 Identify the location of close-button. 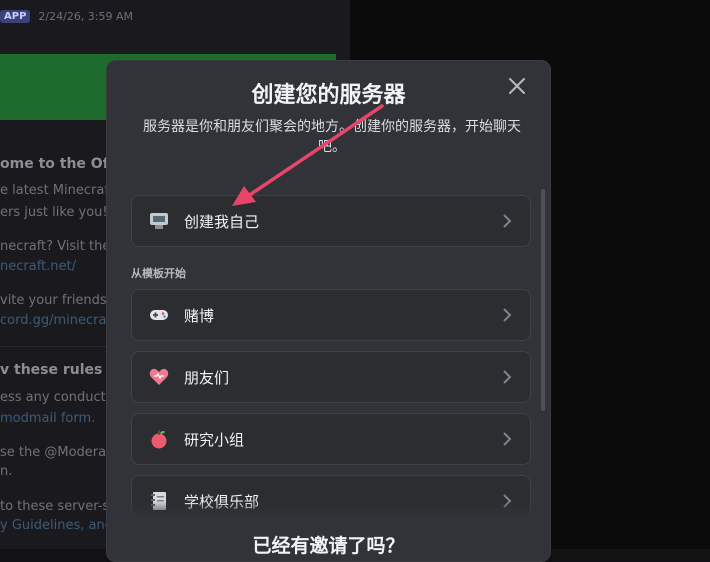
(517, 86).